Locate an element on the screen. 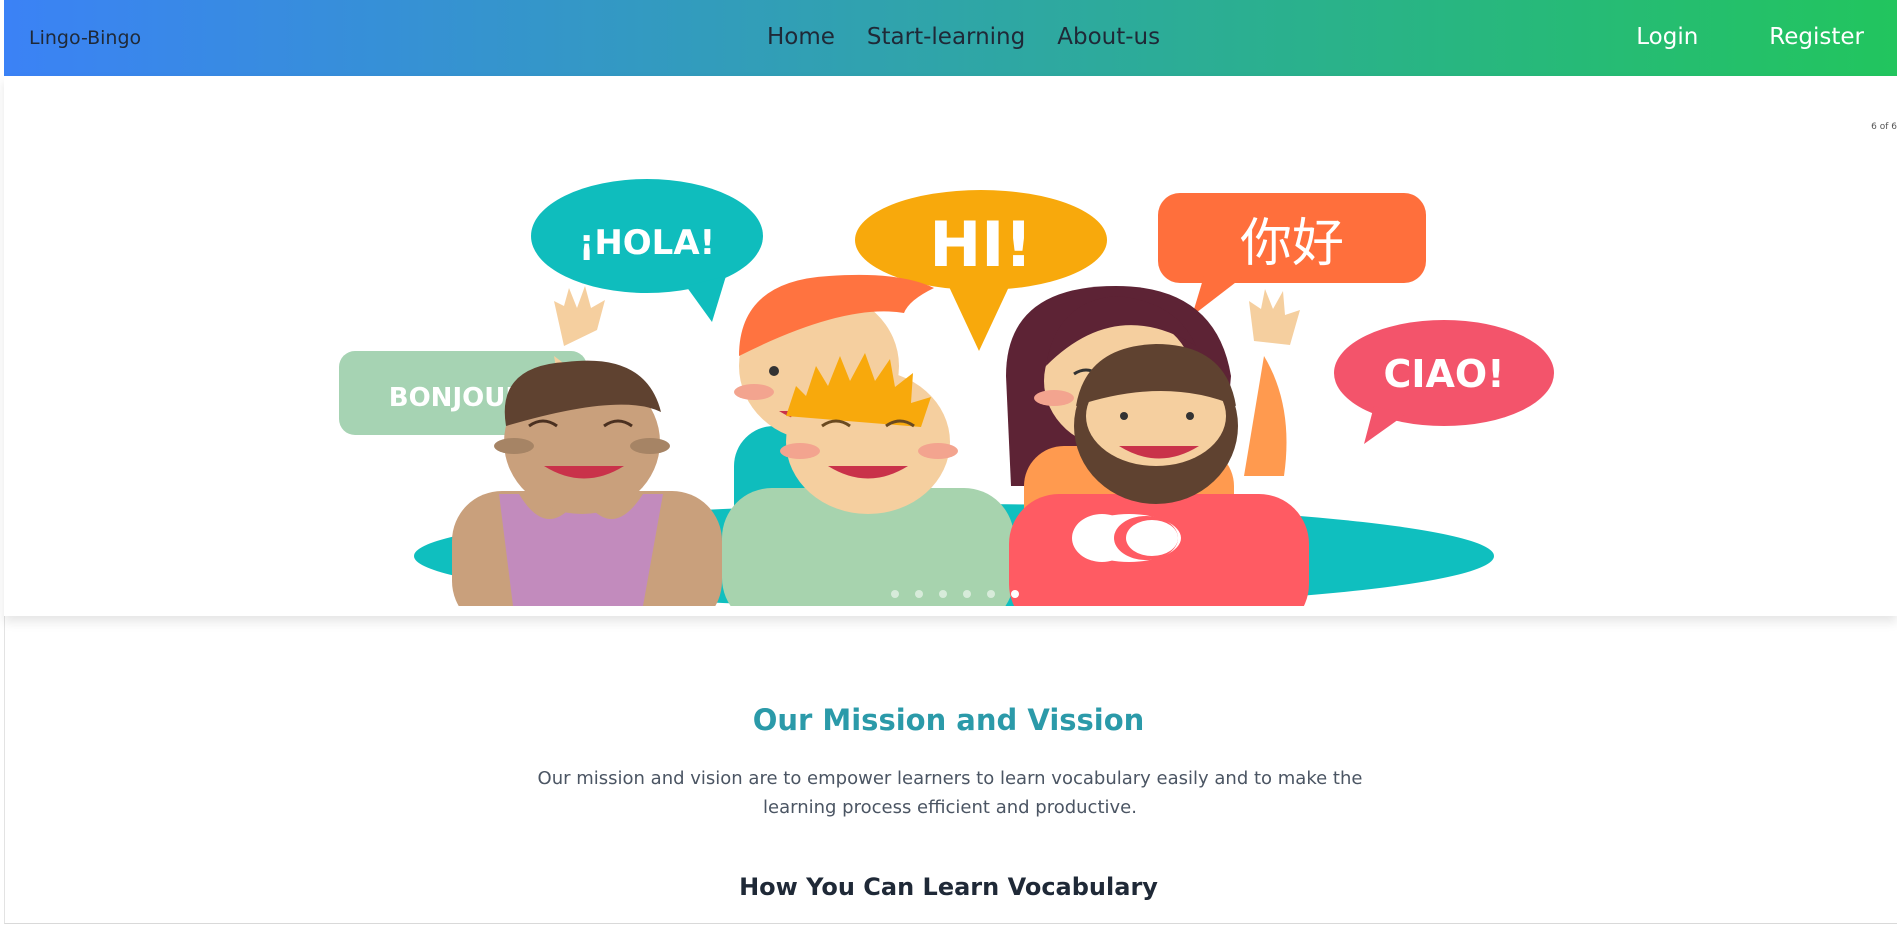  bubble-nihao: 你好 is located at coordinates (1292, 254).